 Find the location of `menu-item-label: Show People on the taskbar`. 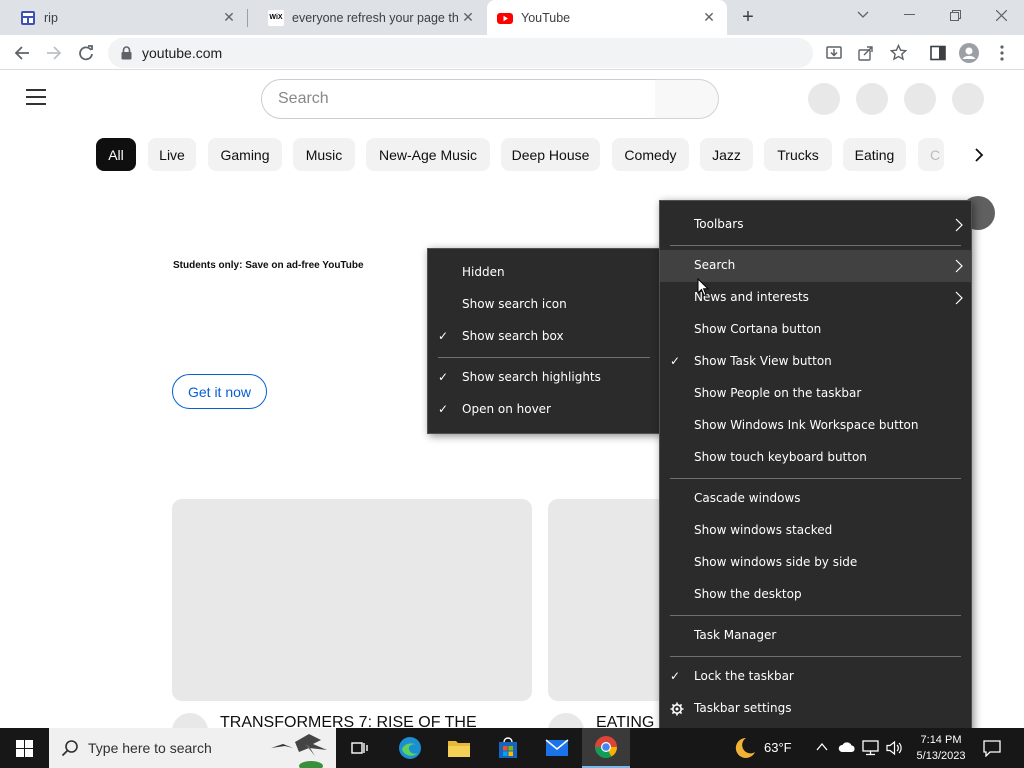

menu-item-label: Show People on the taskbar is located at coordinates (778, 393).